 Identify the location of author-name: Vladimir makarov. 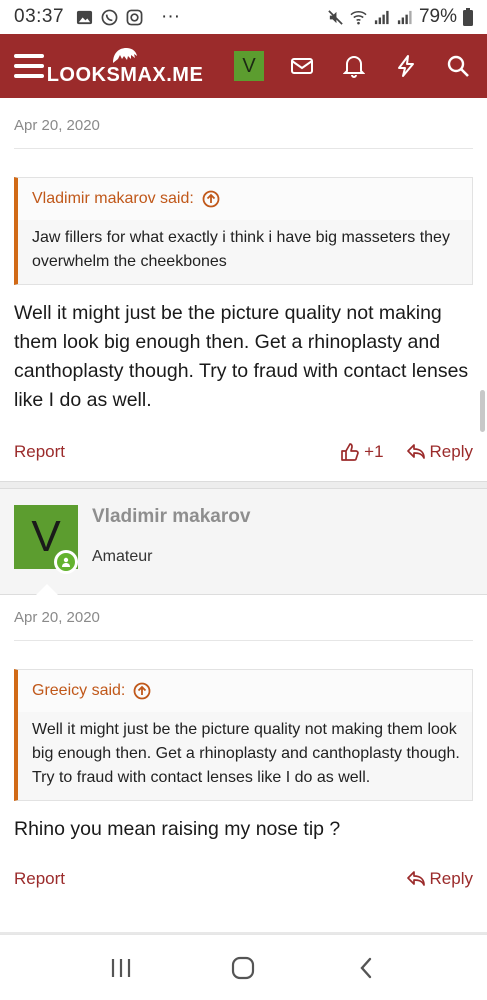
(171, 517).